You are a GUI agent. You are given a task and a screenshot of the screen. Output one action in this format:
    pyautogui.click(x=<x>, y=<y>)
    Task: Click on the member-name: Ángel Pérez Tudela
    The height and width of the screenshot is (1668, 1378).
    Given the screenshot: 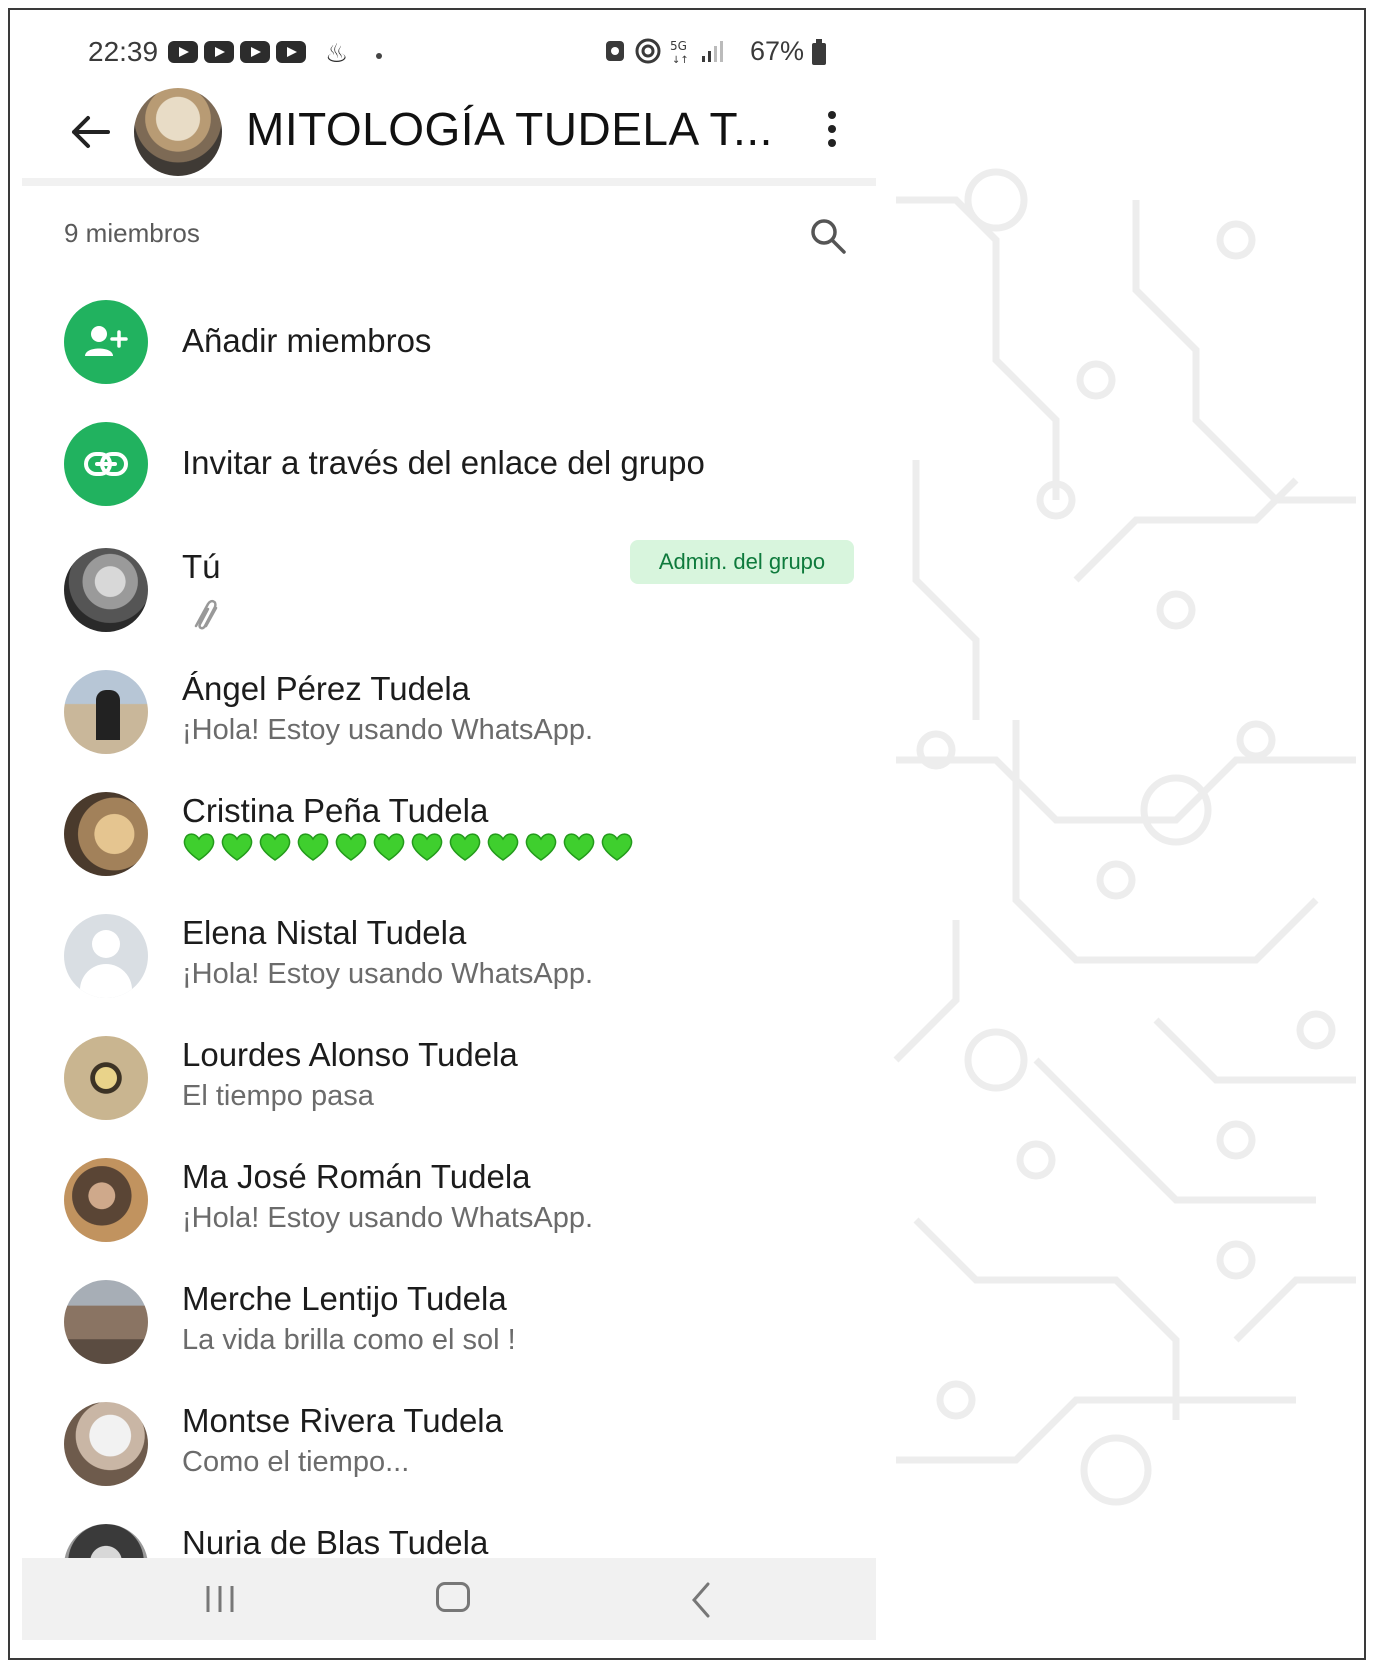 What is the action you would take?
    pyautogui.click(x=326, y=688)
    